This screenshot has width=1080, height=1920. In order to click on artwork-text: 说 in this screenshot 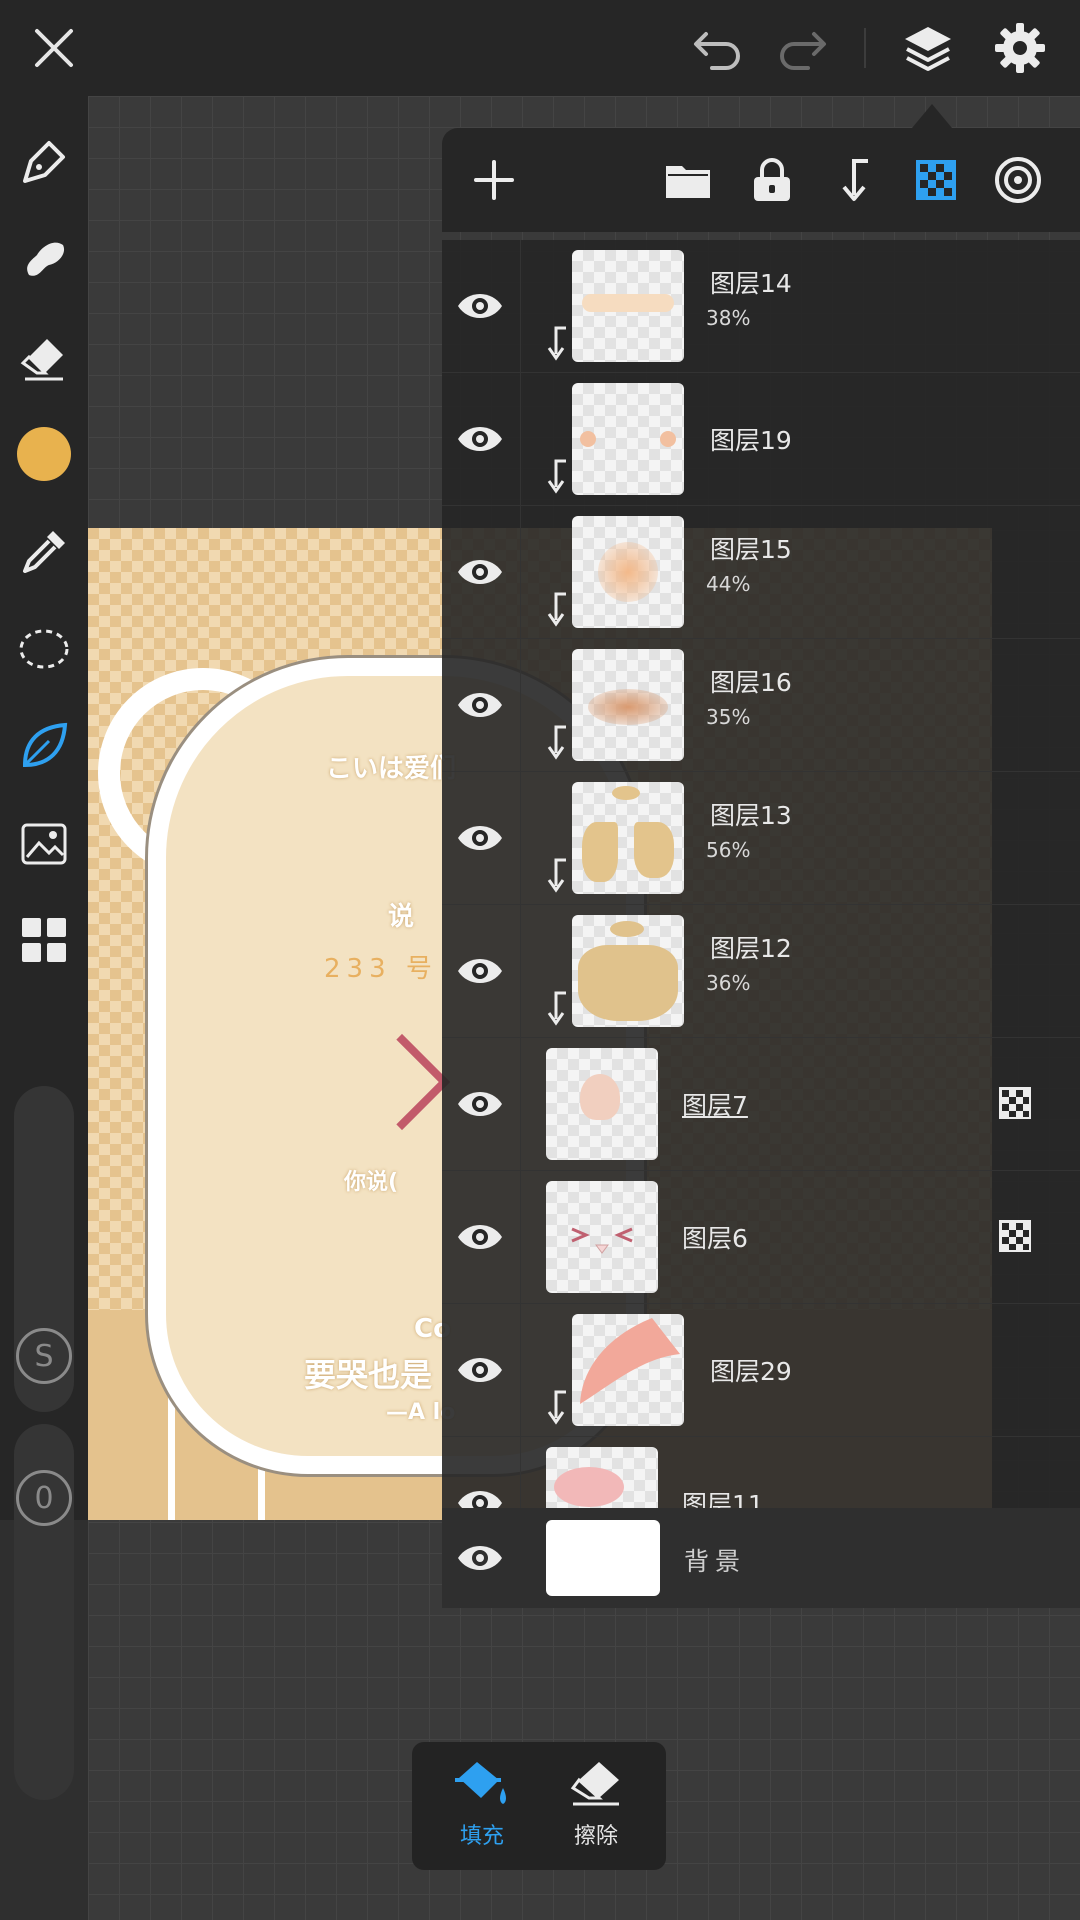, I will do `click(401, 917)`.